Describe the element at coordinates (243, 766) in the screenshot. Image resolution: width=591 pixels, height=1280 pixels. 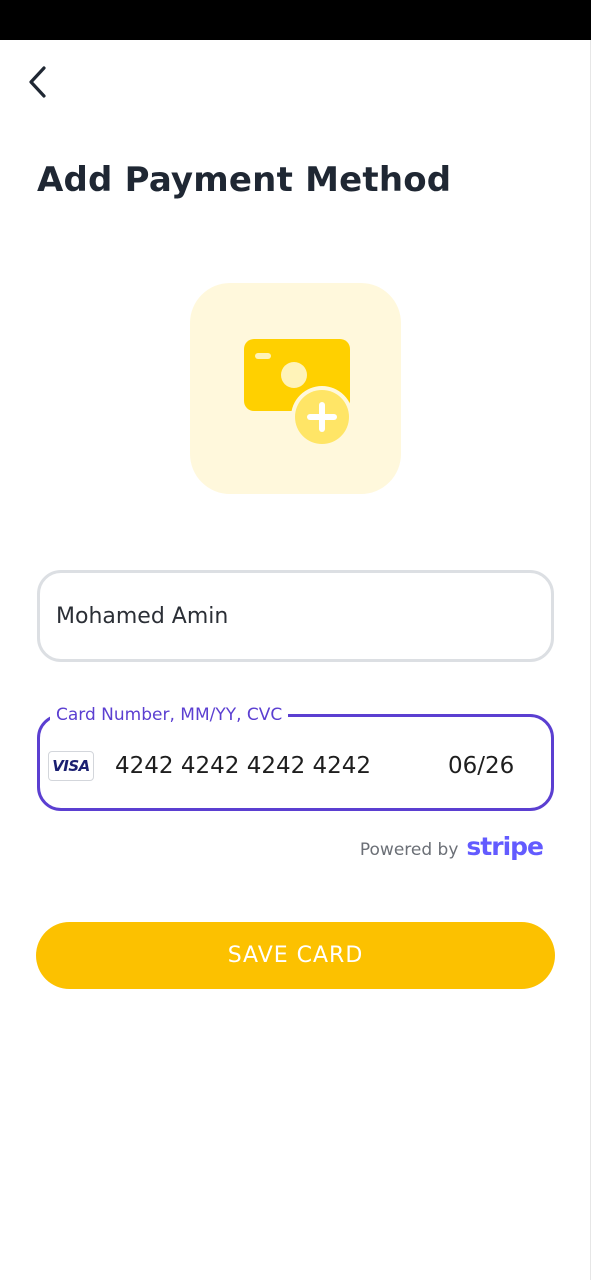
I see `card-number-input: 4242 4242 4242 4242` at that location.